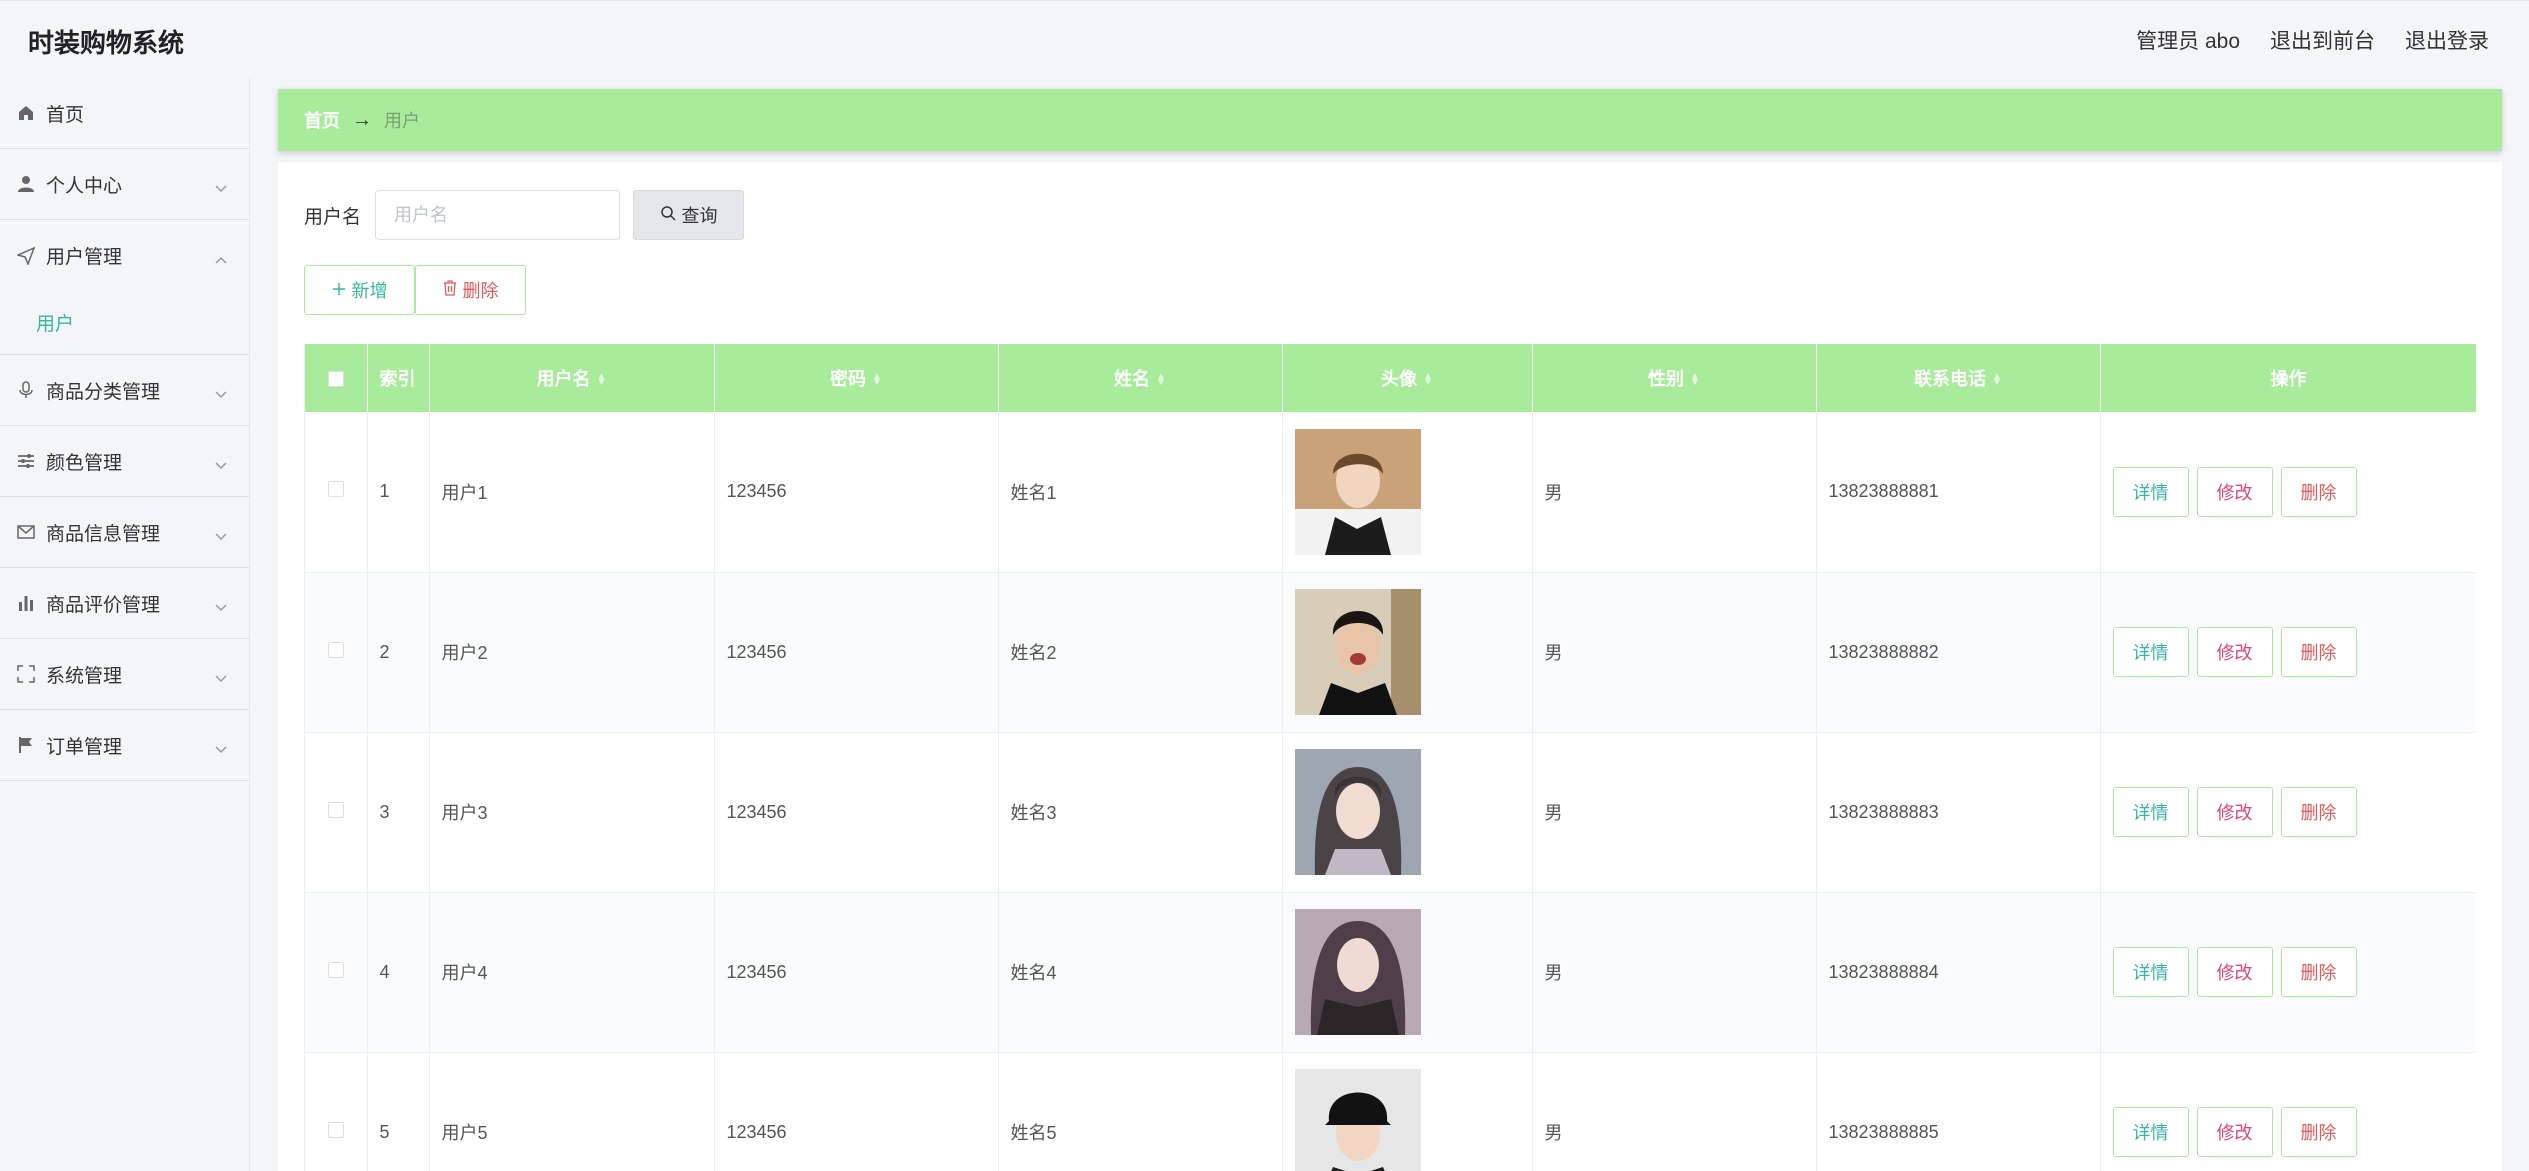 The height and width of the screenshot is (1171, 2529). I want to click on sidebar-item-order-management: 订单管理, so click(124, 745).